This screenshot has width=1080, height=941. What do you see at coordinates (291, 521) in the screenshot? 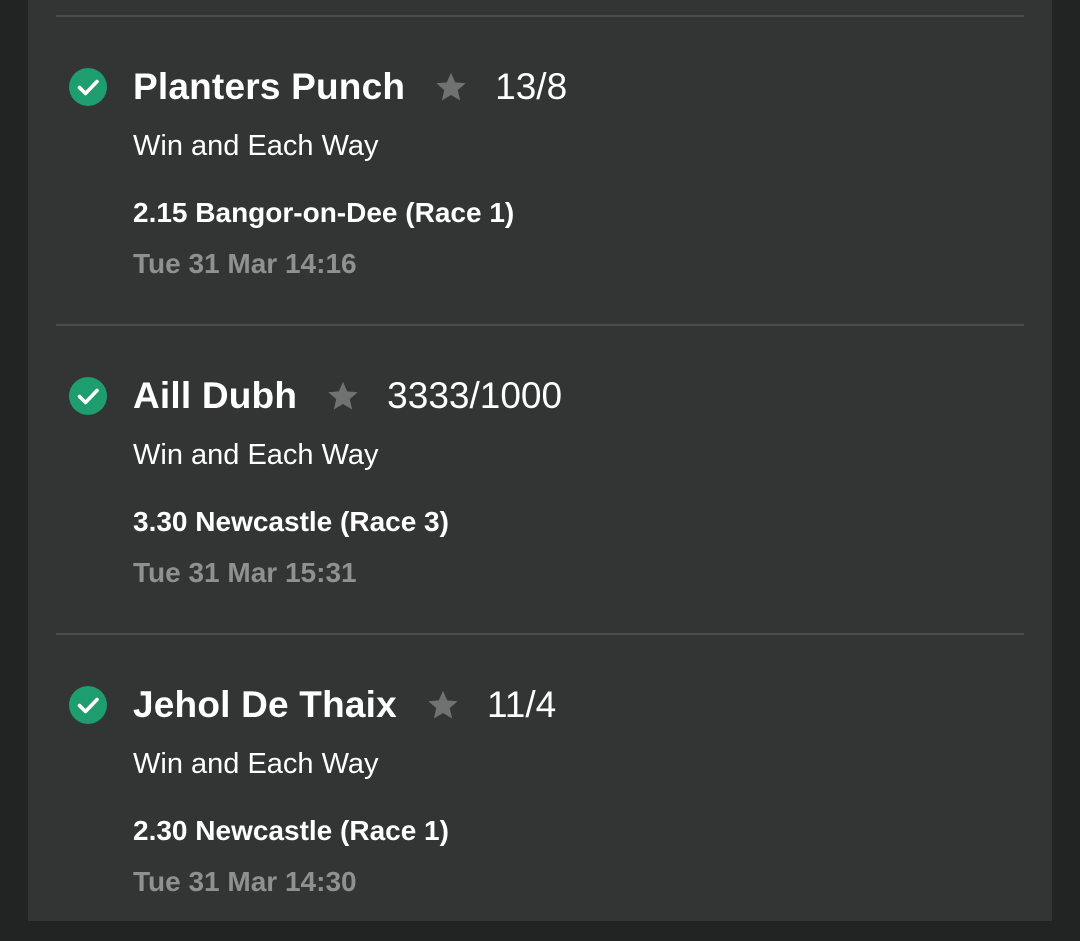
I see `event-name: 3.30 Newcastle (Race 3)` at bounding box center [291, 521].